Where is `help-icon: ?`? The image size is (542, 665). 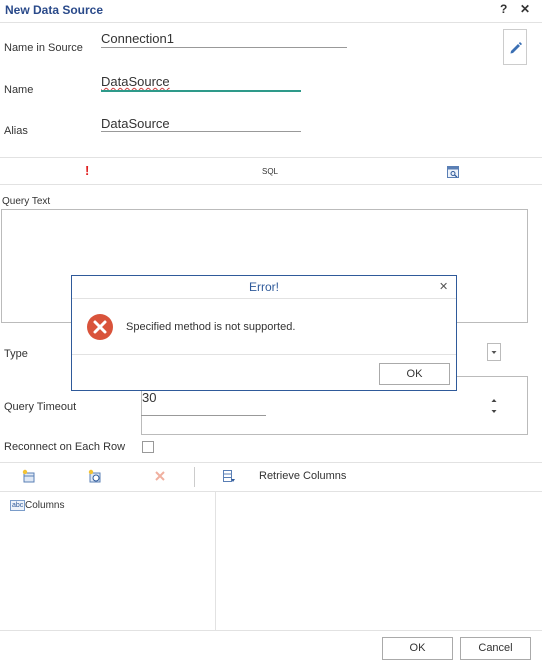
help-icon: ? is located at coordinates (503, 9).